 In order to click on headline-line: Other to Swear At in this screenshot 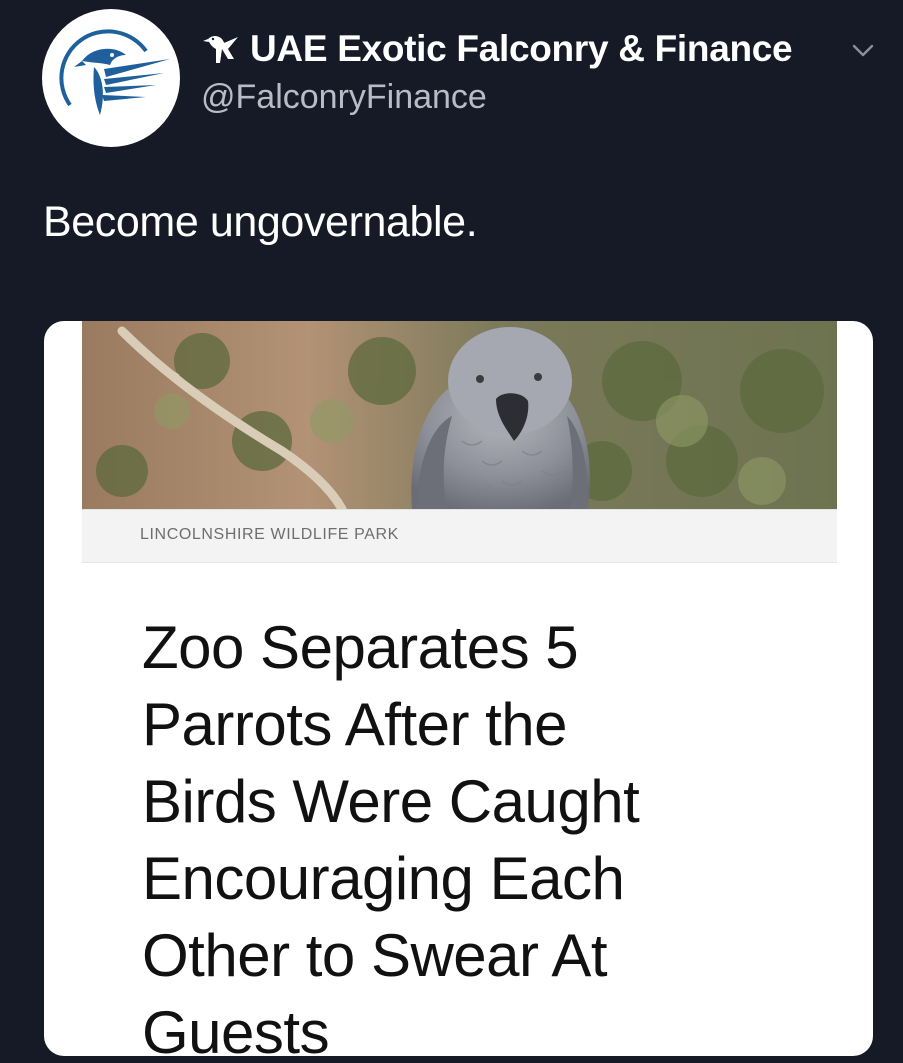, I will do `click(375, 955)`.